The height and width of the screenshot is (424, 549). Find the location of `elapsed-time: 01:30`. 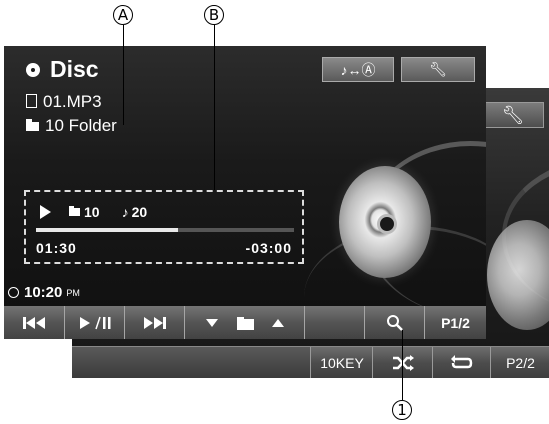

elapsed-time: 01:30 is located at coordinates (56, 248).